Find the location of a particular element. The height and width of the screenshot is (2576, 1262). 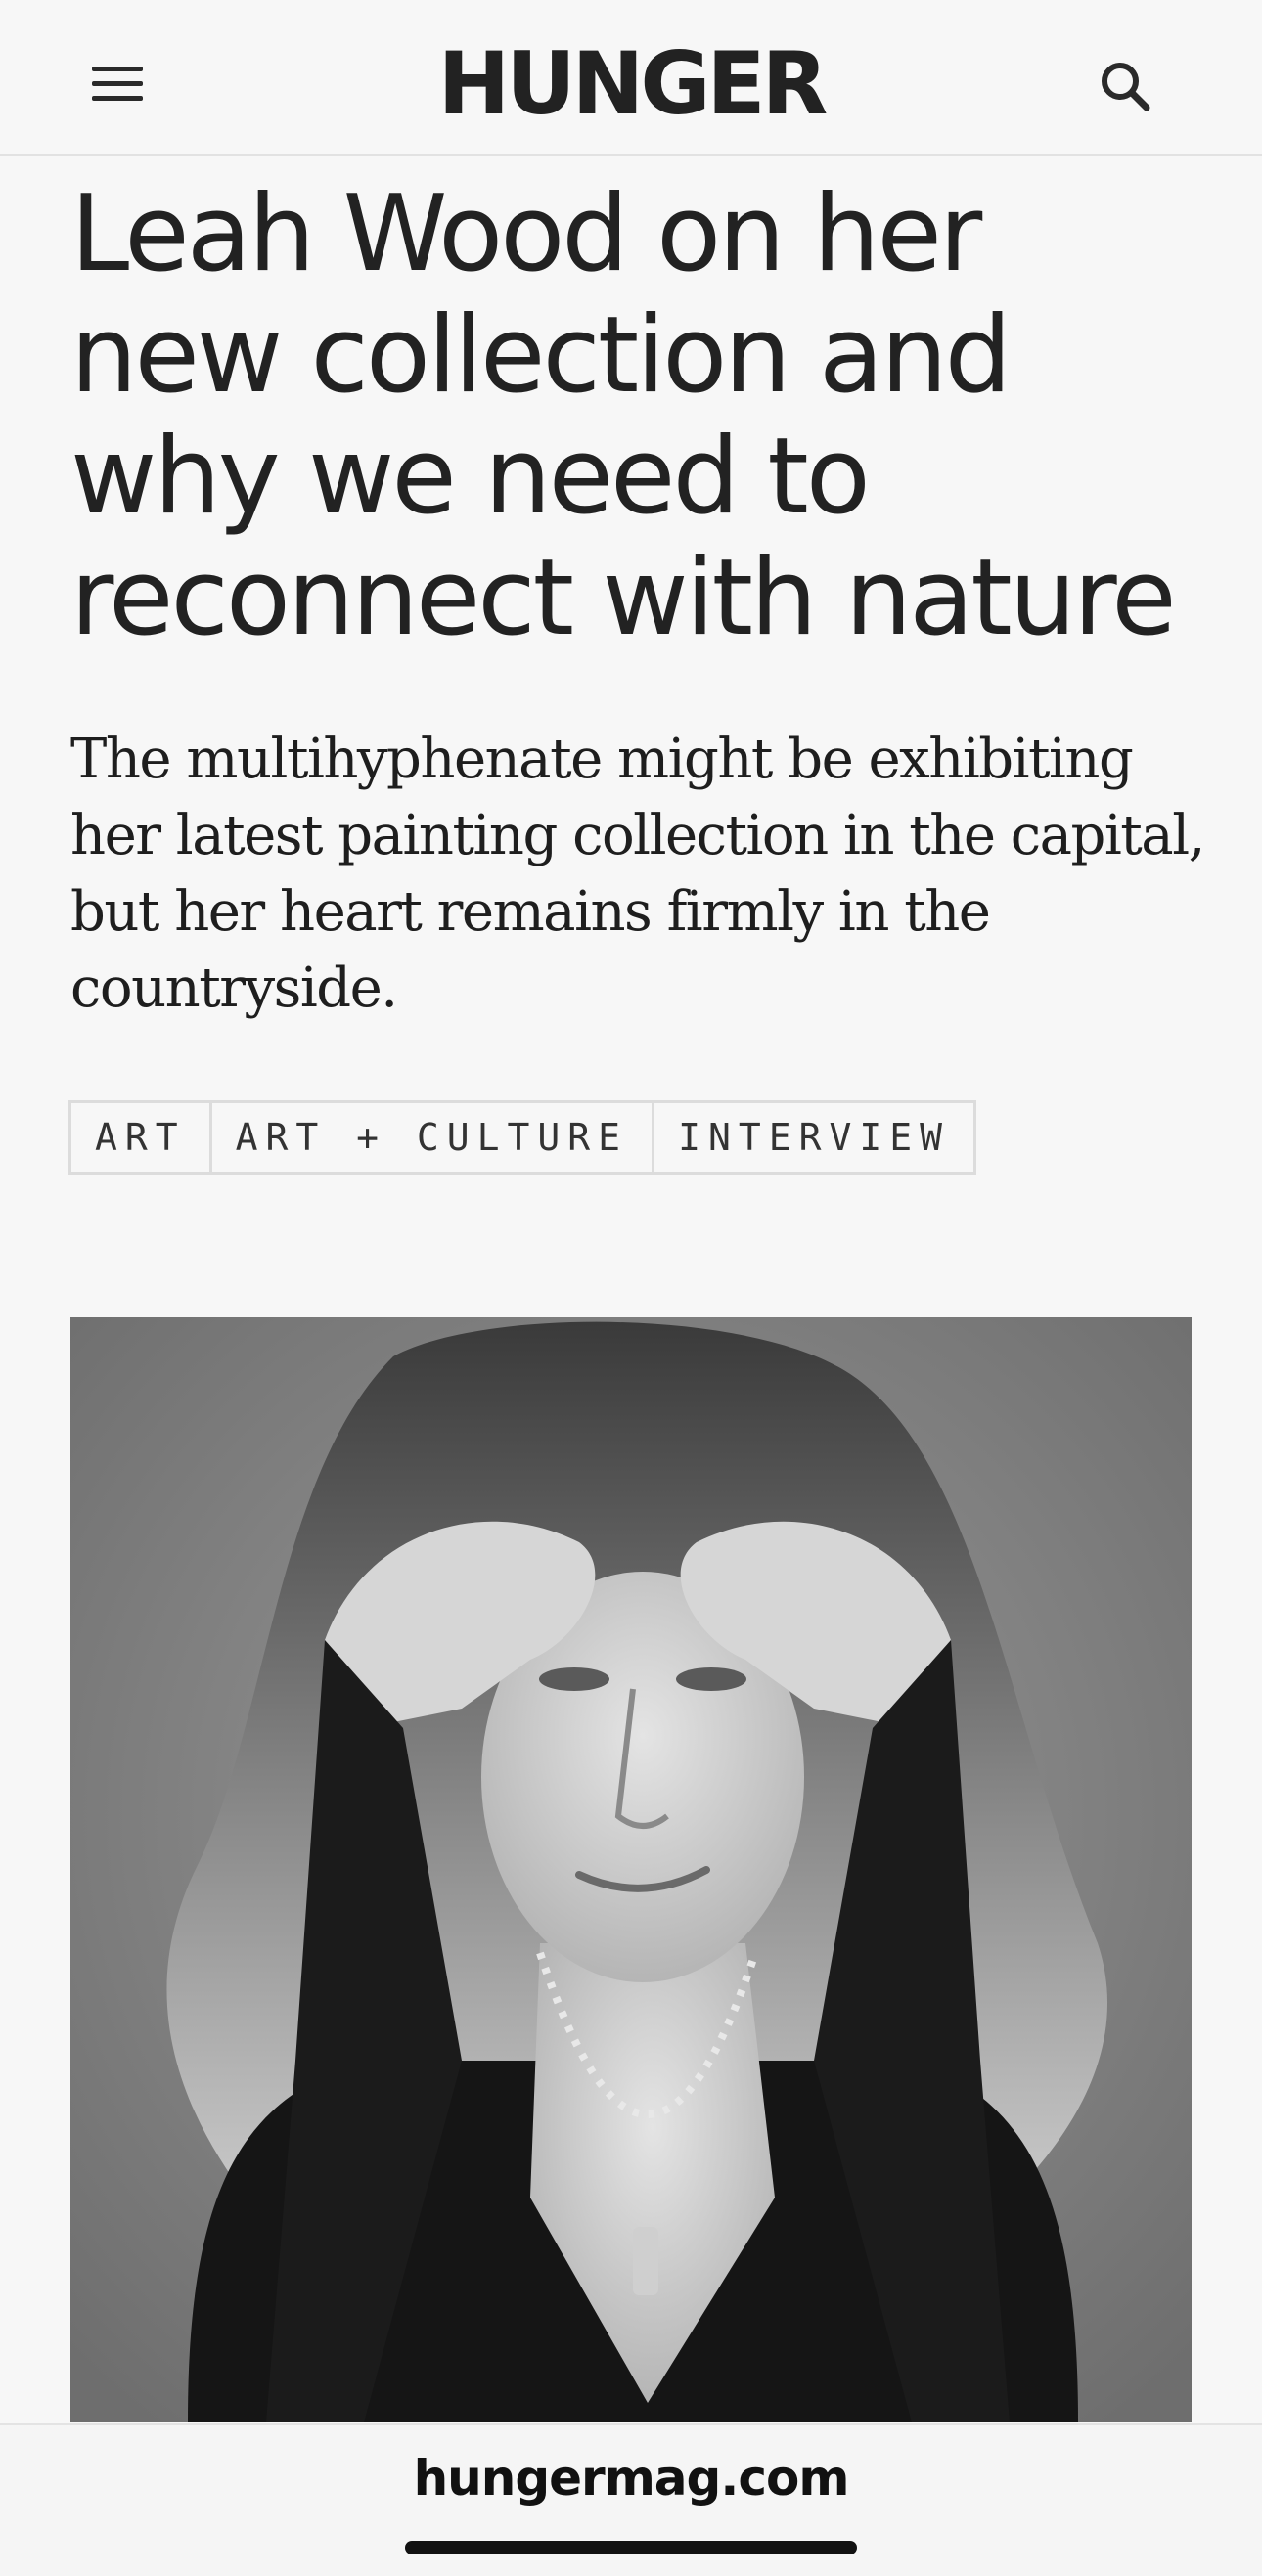

site-header: HUNGER is located at coordinates (631, 78).